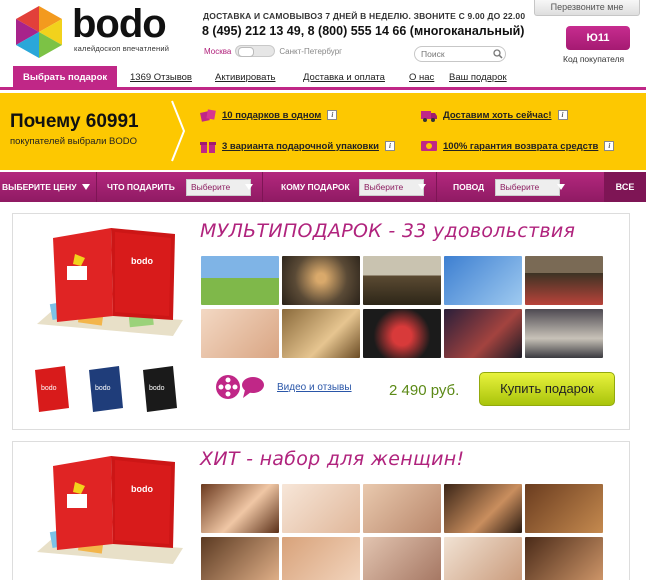 The image size is (646, 580). What do you see at coordinates (39, 187) in the screenshot?
I see `filter-price-label: ВЫБЕРИТЕ ЦЕНУ` at bounding box center [39, 187].